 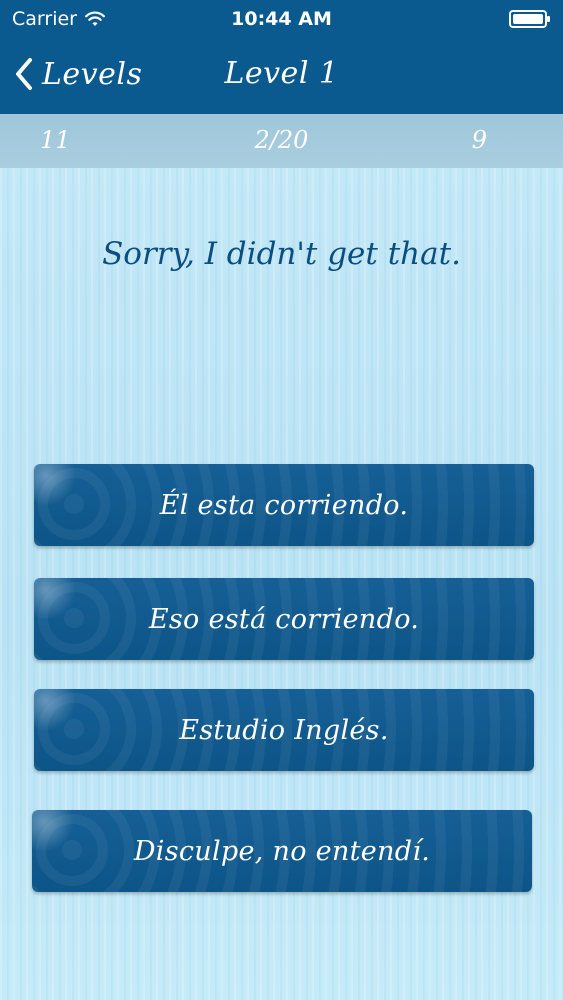 What do you see at coordinates (284, 730) in the screenshot?
I see `answer-option-3: Estudio Inglés.` at bounding box center [284, 730].